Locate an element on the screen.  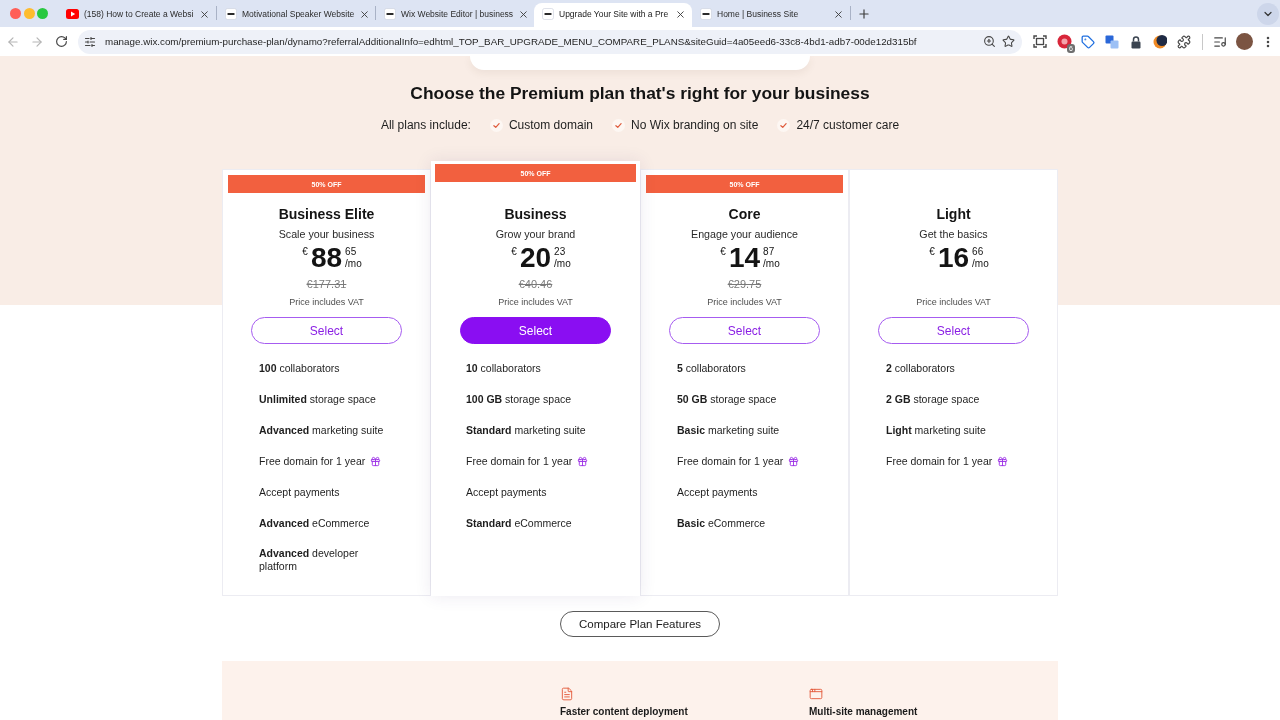
screen-capture-icon is located at coordinates (1040, 41).